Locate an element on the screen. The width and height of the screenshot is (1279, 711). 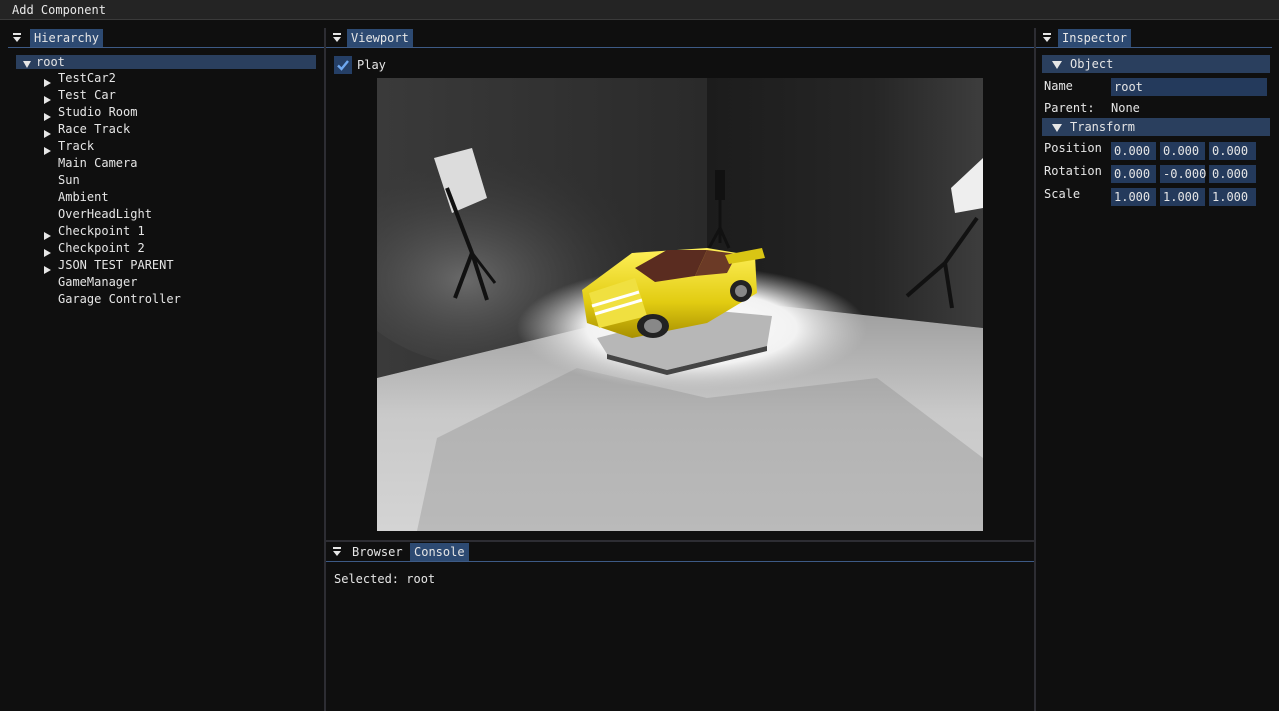
rotation-y-field: -0.000 is located at coordinates (1183, 174).